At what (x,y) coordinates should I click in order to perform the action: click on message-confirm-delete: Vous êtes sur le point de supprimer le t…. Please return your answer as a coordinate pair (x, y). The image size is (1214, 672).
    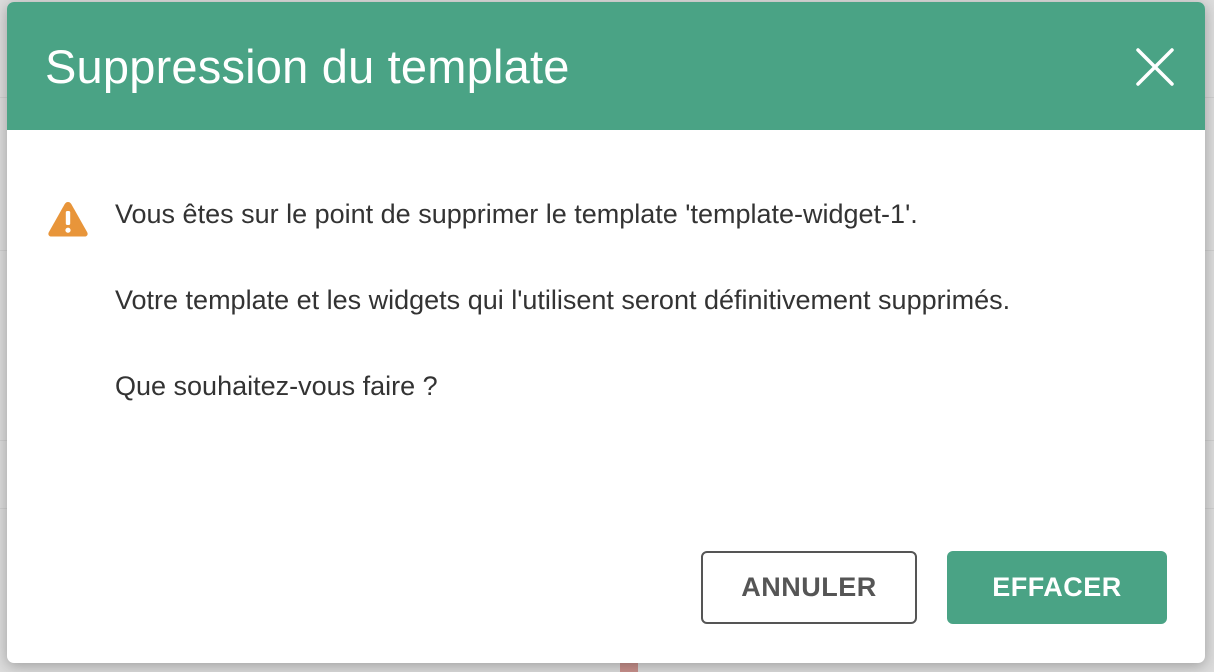
    Looking at the image, I should click on (516, 214).